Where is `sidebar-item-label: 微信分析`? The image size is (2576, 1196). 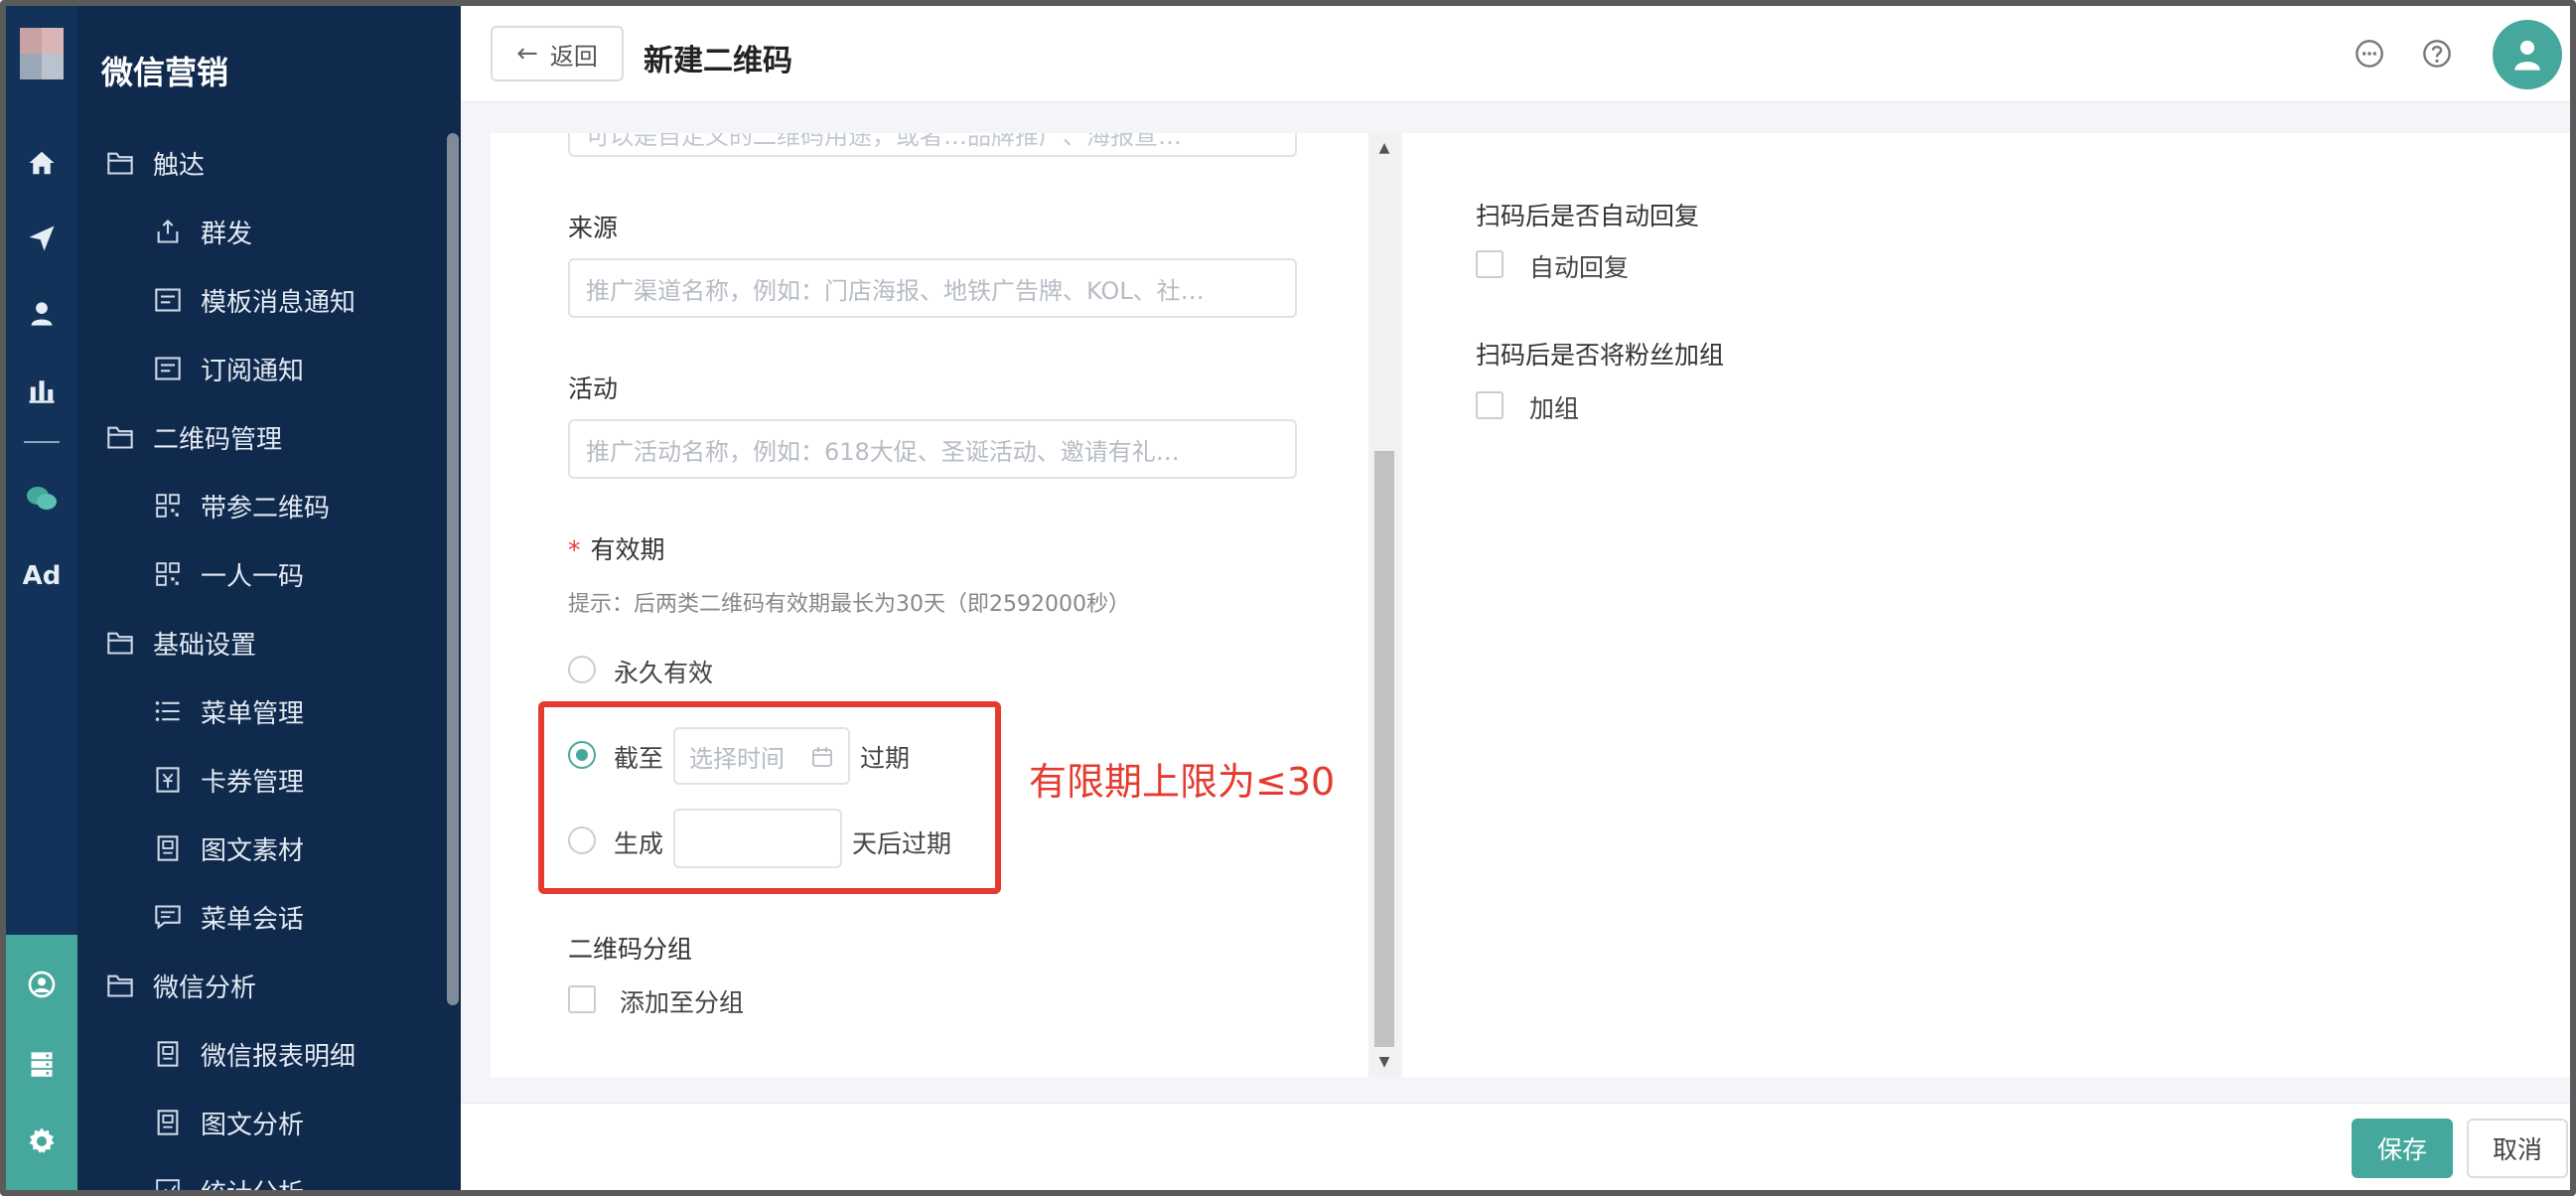 sidebar-item-label: 微信分析 is located at coordinates (205, 987).